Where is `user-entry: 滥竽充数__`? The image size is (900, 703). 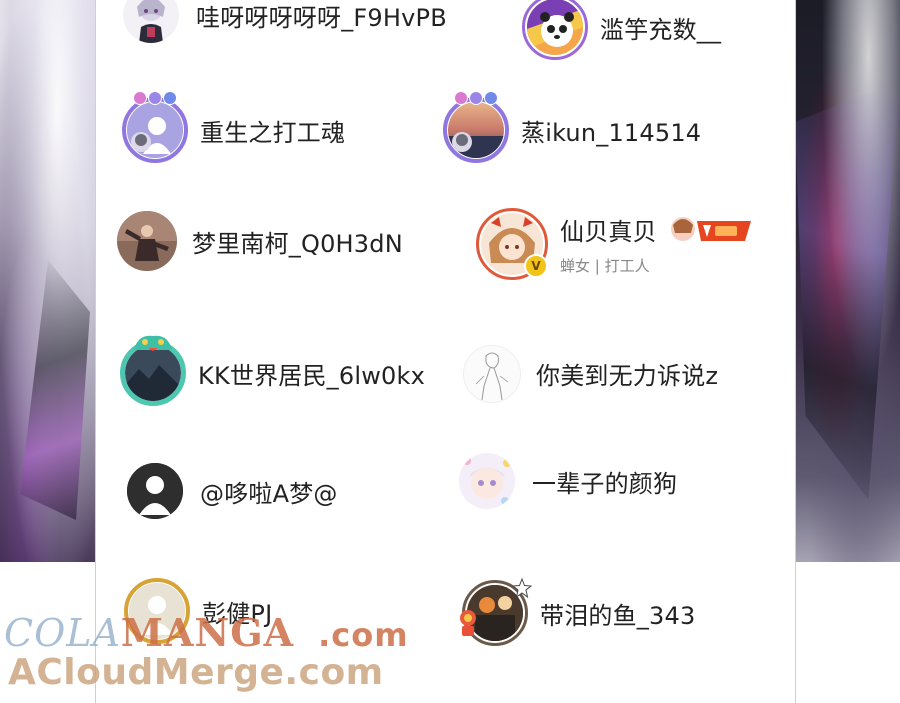
user-entry: 滥竽充数__ is located at coordinates (621, 30).